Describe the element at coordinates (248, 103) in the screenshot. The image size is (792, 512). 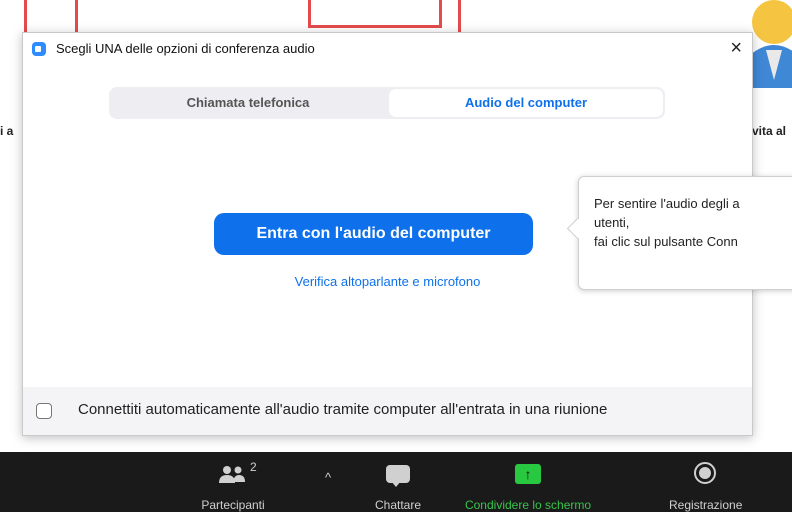
I see `tab-phone-call: Chiamata telefonica` at that location.